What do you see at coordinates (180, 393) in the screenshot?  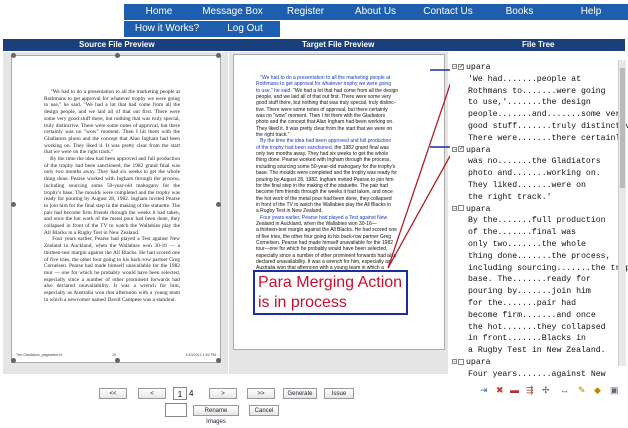 I see `page-input: 1` at bounding box center [180, 393].